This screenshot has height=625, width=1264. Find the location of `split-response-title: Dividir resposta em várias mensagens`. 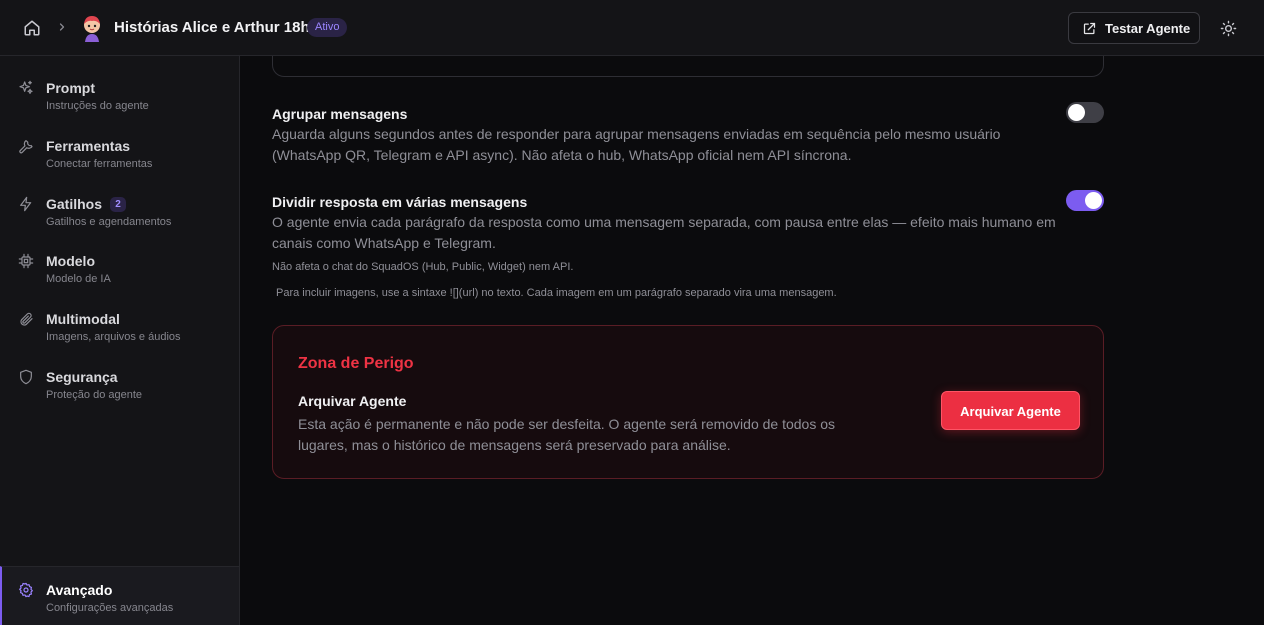

split-response-title: Dividir resposta em várias mensagens is located at coordinates (400, 202).